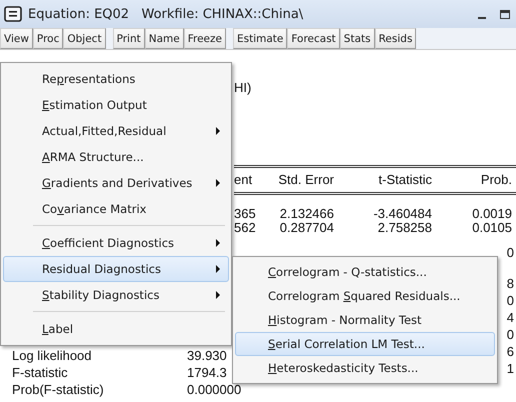  I want to click on menu-item: Actual,Fitted,Residual, so click(116, 131).